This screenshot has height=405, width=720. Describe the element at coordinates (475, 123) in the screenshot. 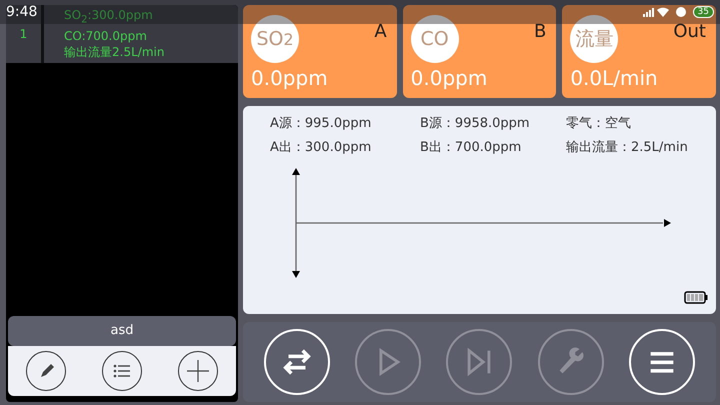

I see `info-text: B源：9958.0ppm` at that location.